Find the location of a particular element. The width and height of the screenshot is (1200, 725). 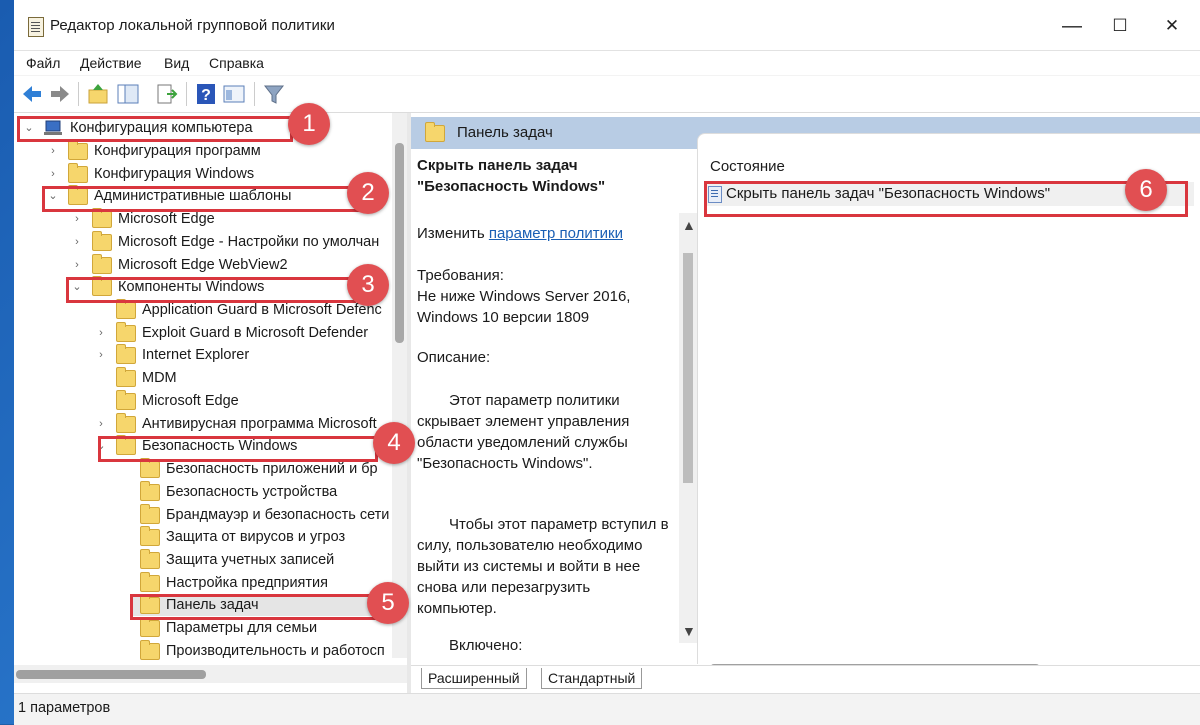

description-scroll-thumb is located at coordinates (688, 368).